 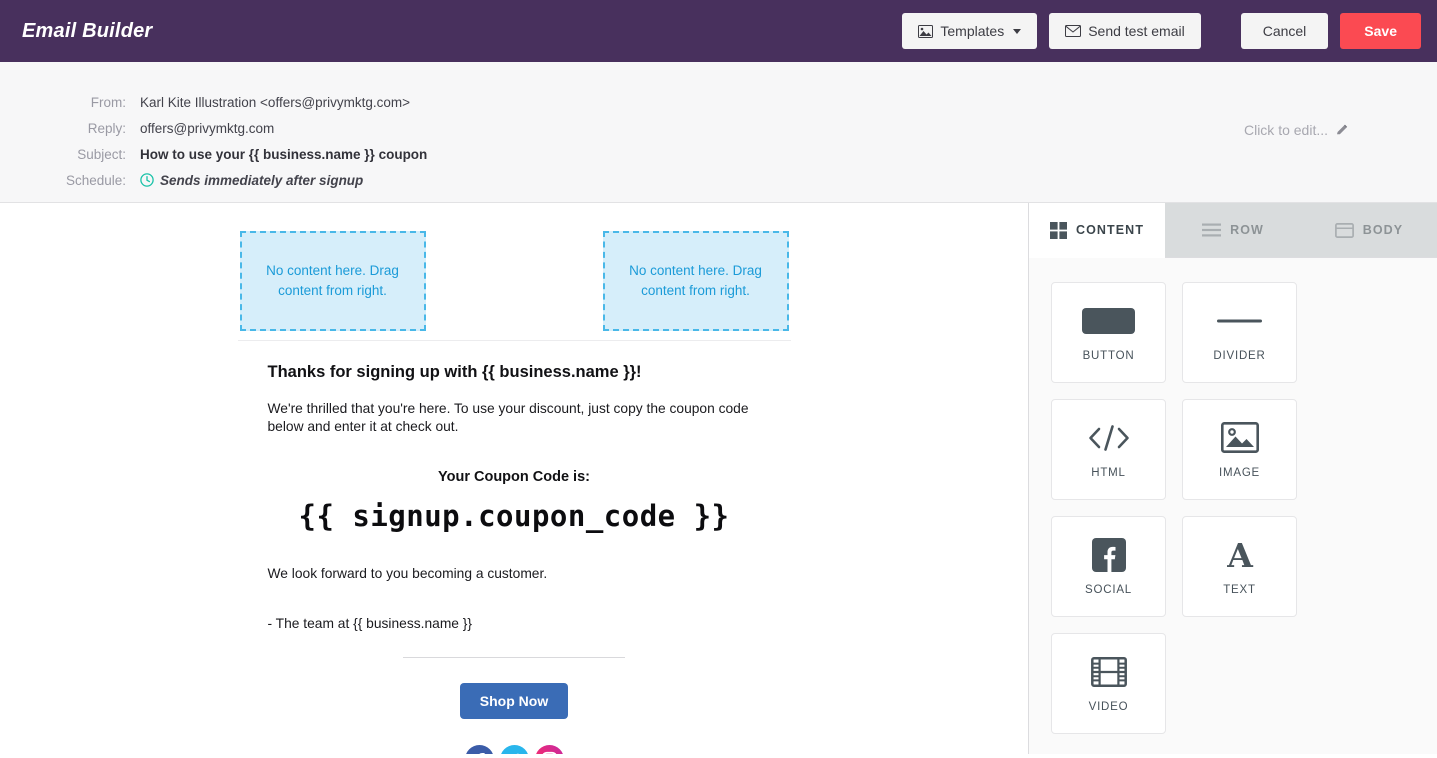 I want to click on reply-label: Reply:, so click(x=70, y=128).